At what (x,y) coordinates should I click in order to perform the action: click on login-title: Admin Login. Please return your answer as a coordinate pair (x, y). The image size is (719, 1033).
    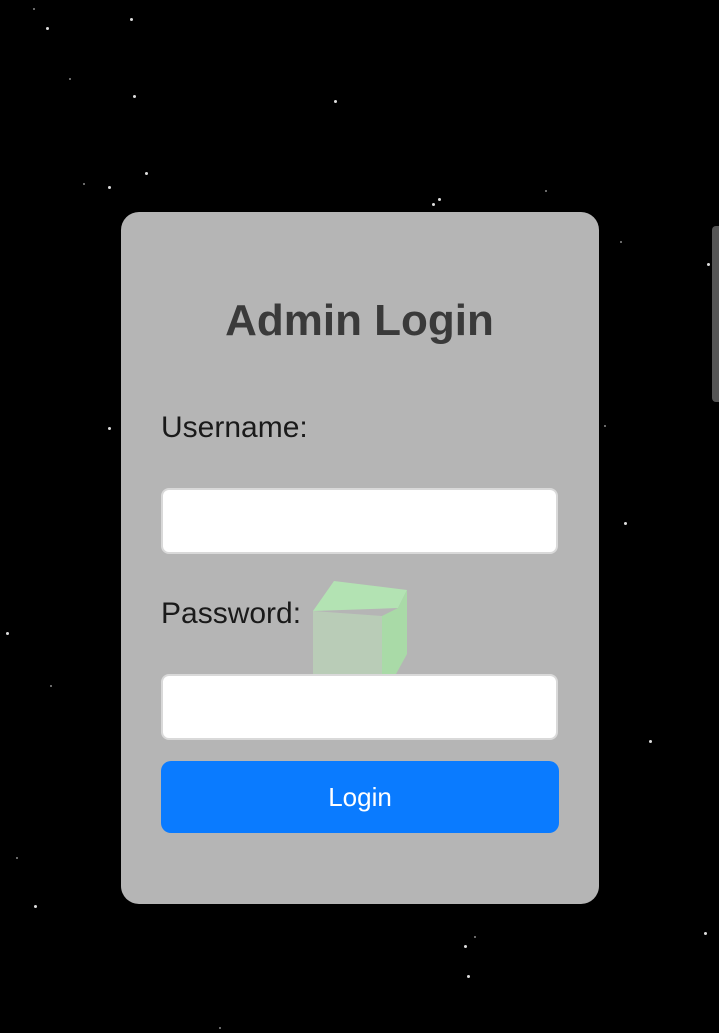
    Looking at the image, I should click on (359, 320).